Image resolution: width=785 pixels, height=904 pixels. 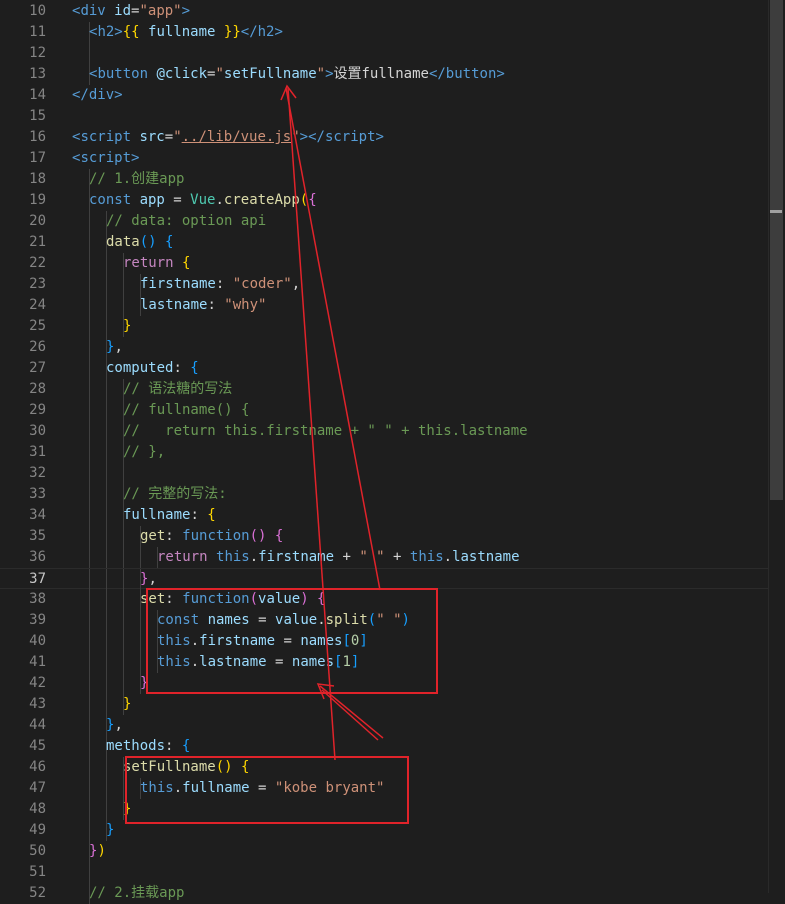 I want to click on code-line: 35 get: function() {, so click(x=384, y=536).